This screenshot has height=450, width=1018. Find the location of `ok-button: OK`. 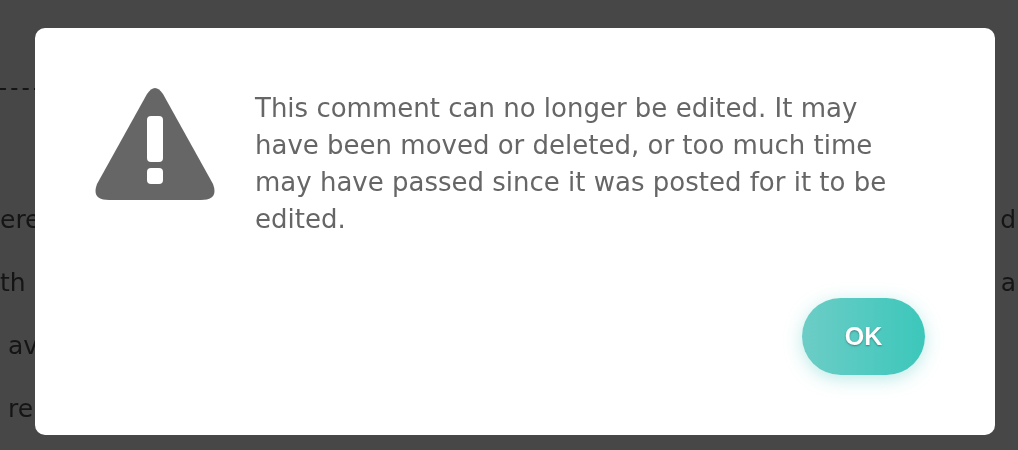

ok-button: OK is located at coordinates (863, 336).